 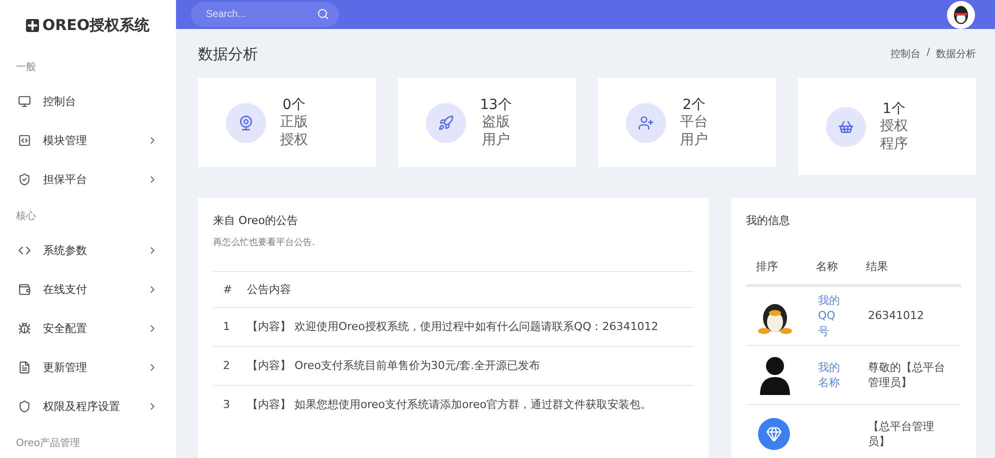 I want to click on table-cell-text: 【内容】 欢迎使用Oreo授权系统，使用过程中如有什么问题请联系QQ：26341012, so click(x=453, y=327).